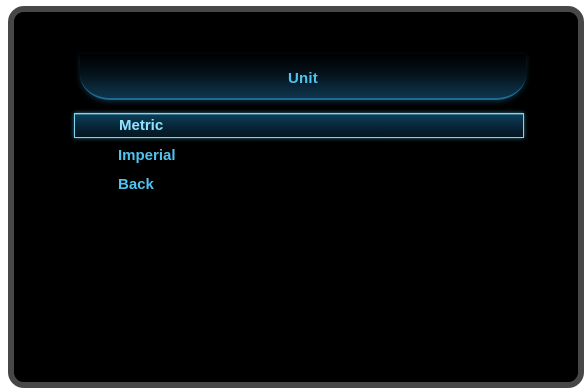  Describe the element at coordinates (299, 184) in the screenshot. I see `menu-item-back: Back` at that location.